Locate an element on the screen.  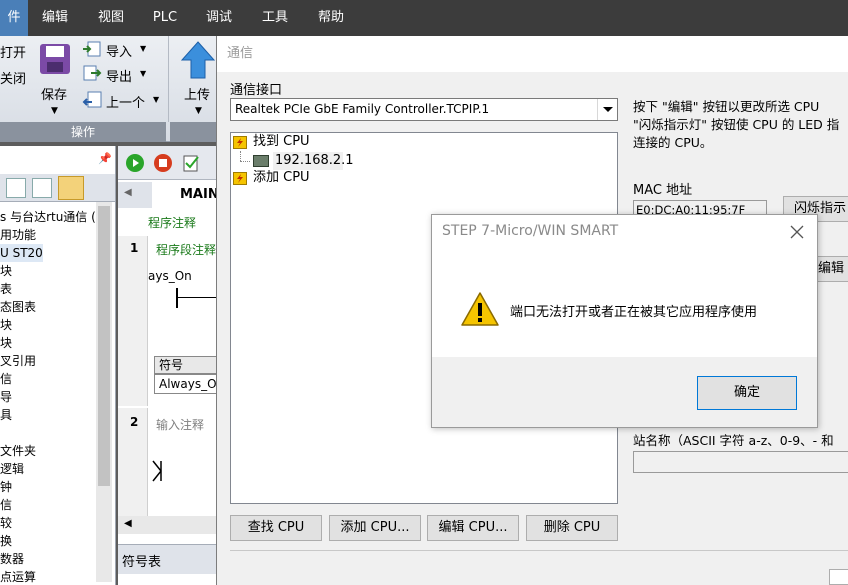
delete-cpu-button: 删除 CPU is located at coordinates (572, 528).